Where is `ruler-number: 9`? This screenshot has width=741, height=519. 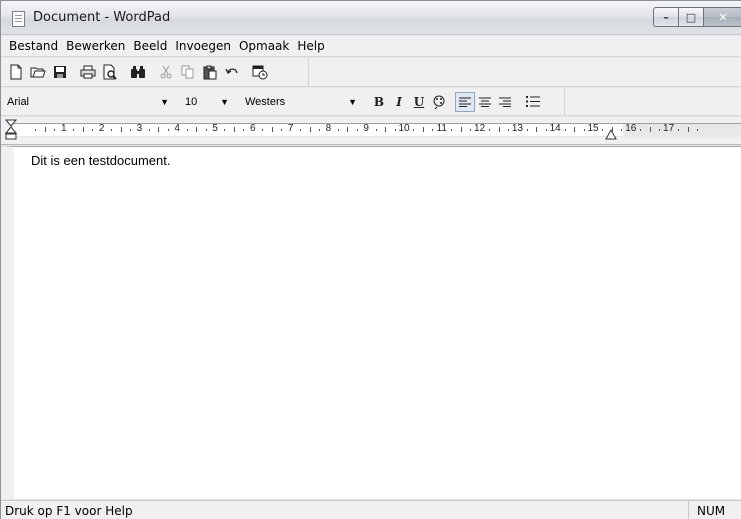 ruler-number: 9 is located at coordinates (366, 128).